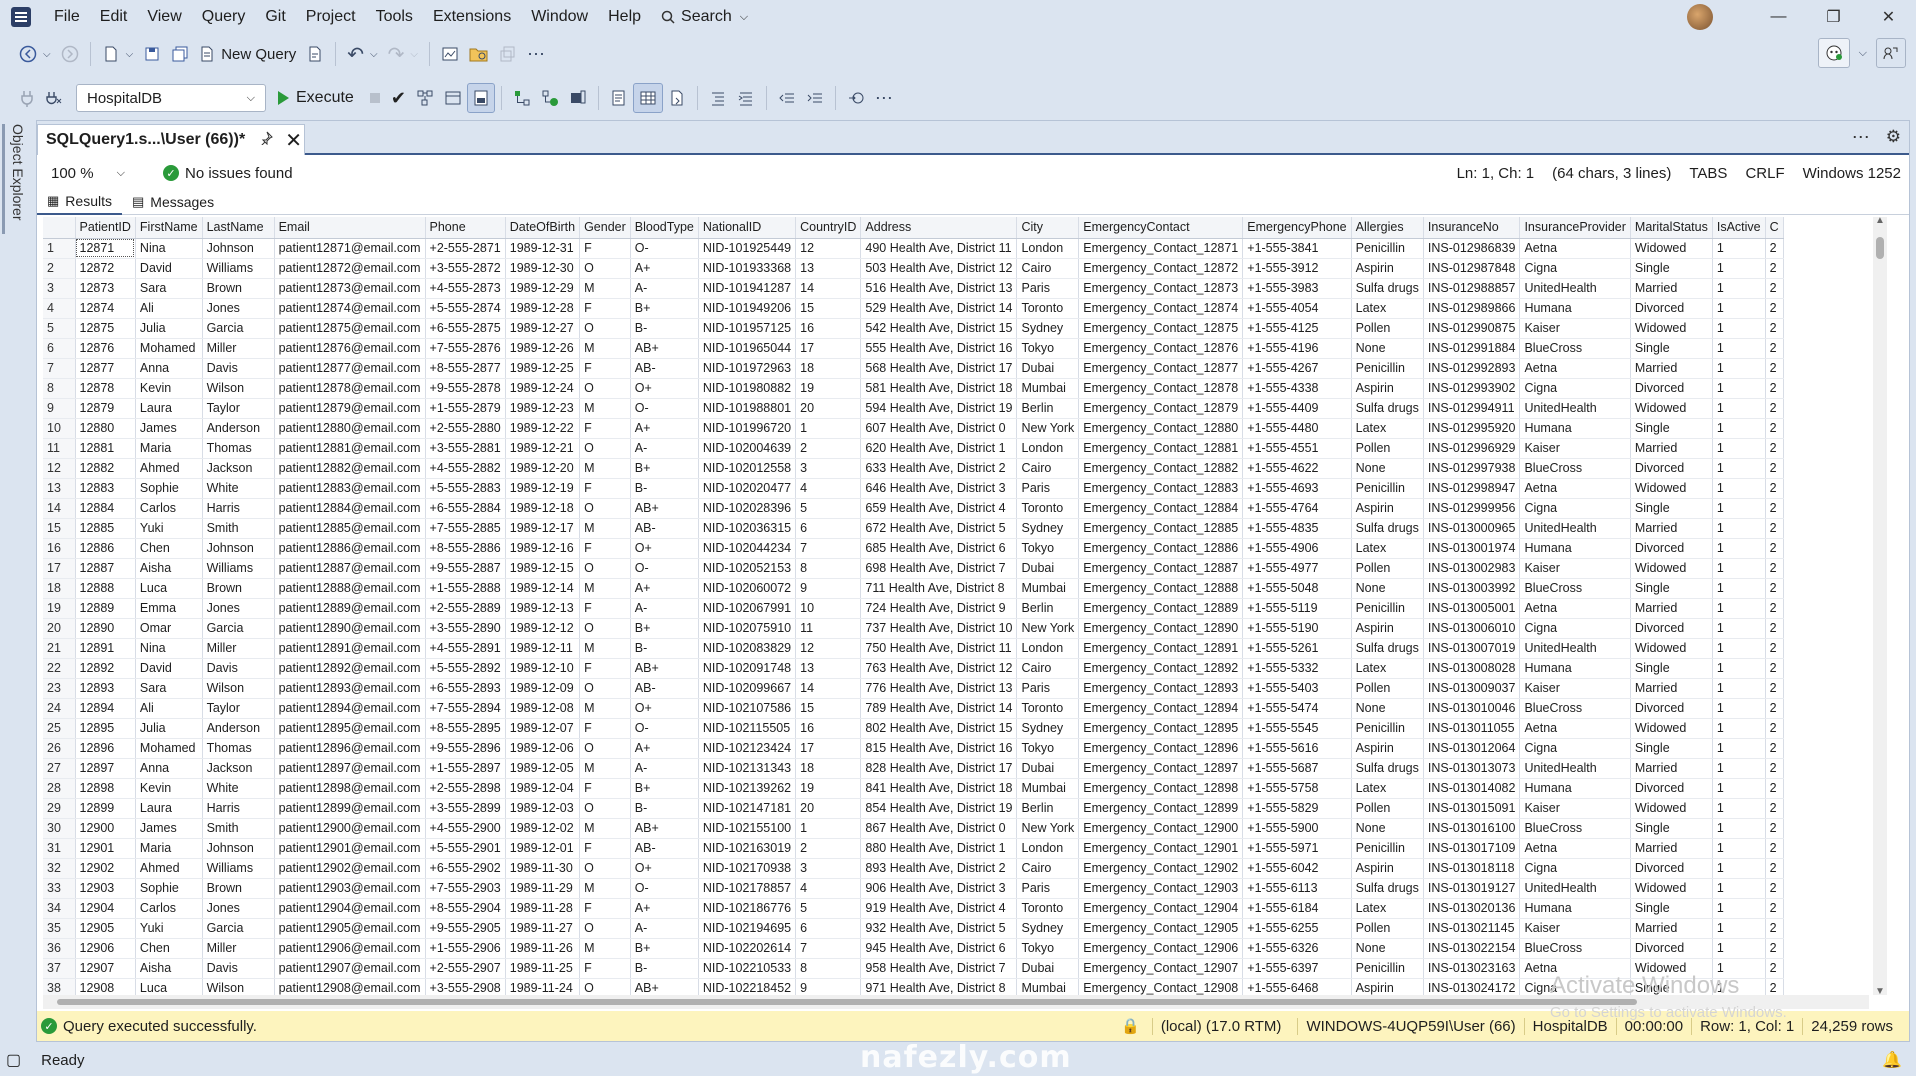 This screenshot has height=1076, width=1916. Describe the element at coordinates (105, 708) in the screenshot. I see `grid-cell: 12894` at that location.